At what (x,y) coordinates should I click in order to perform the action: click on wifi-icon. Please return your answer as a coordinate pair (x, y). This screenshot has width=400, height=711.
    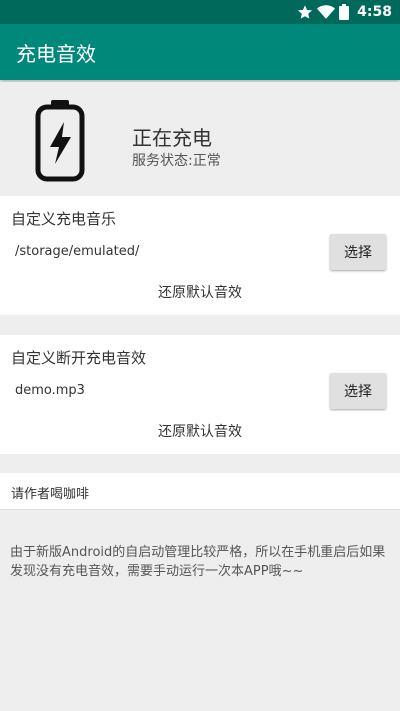
    Looking at the image, I should click on (326, 12).